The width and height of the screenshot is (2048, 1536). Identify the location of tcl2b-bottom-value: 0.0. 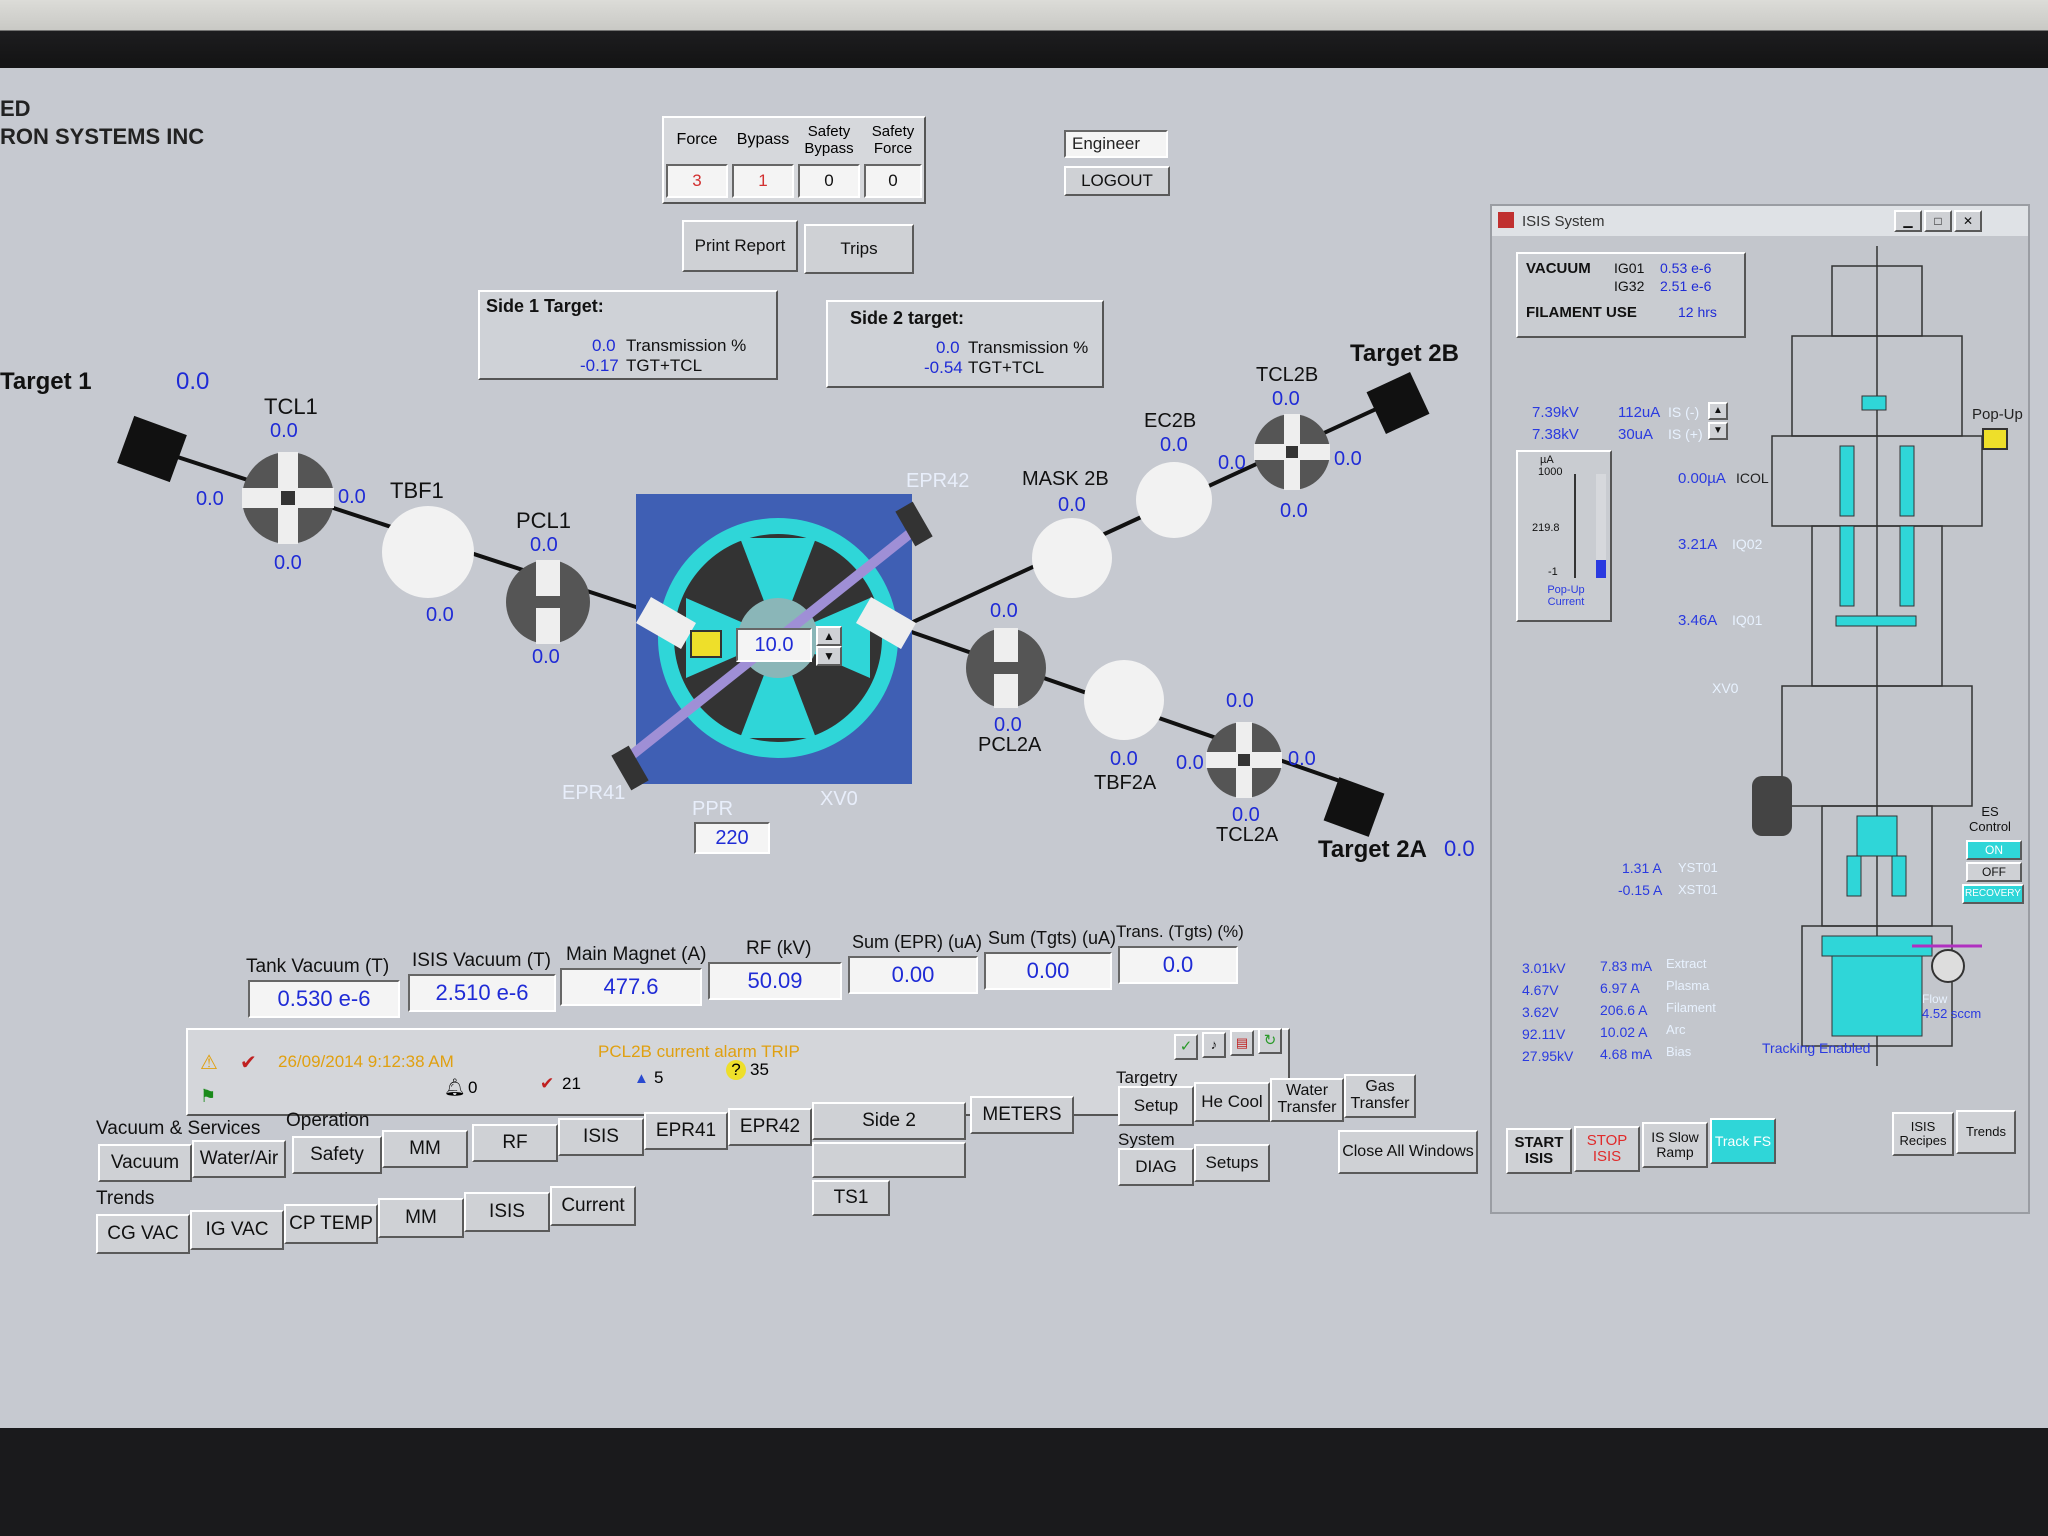
(1294, 511).